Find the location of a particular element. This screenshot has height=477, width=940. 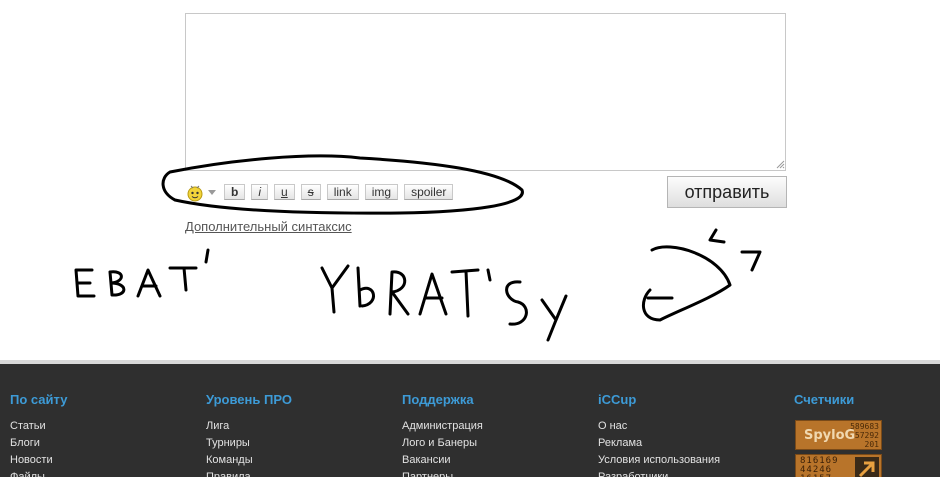

footer-link: Правила is located at coordinates (249, 473).